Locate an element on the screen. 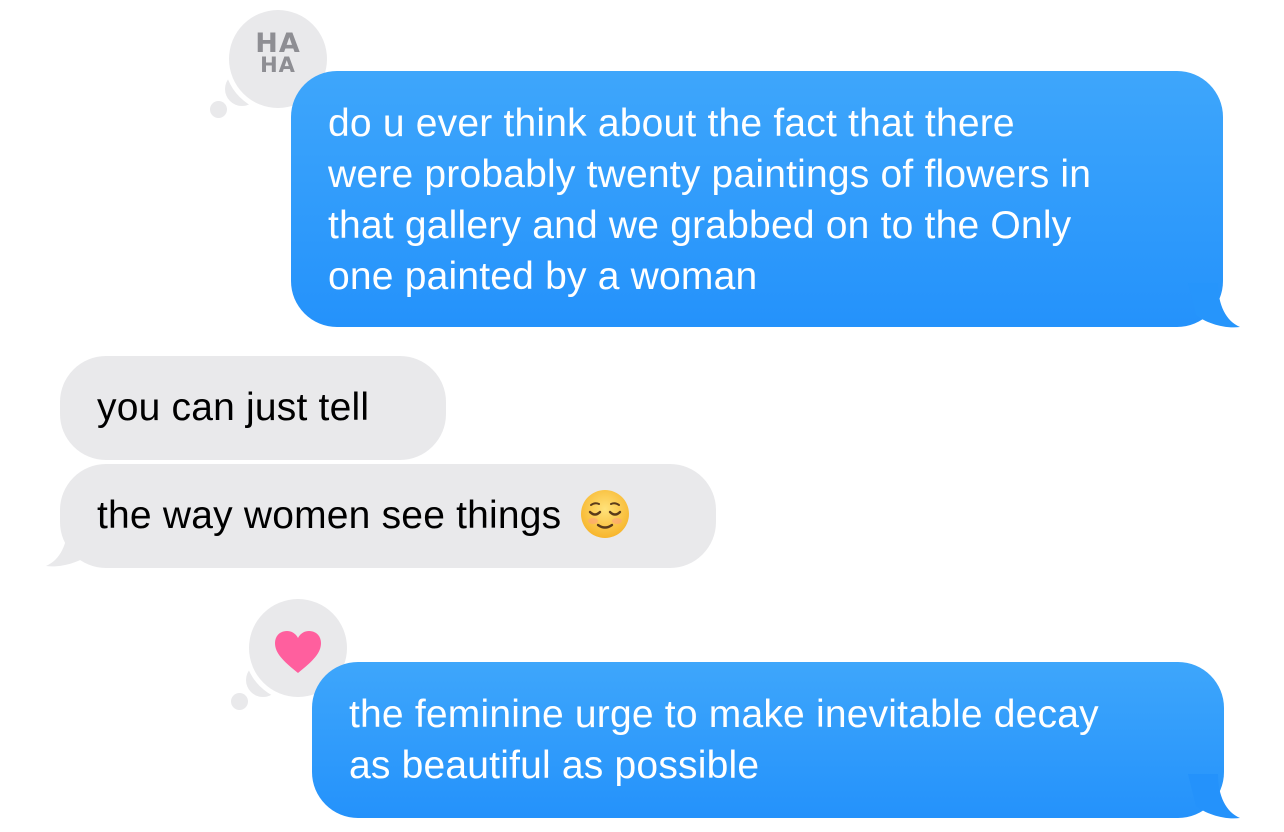 This screenshot has height=832, width=1284. haha-icon-bottom: HA is located at coordinates (278, 65).